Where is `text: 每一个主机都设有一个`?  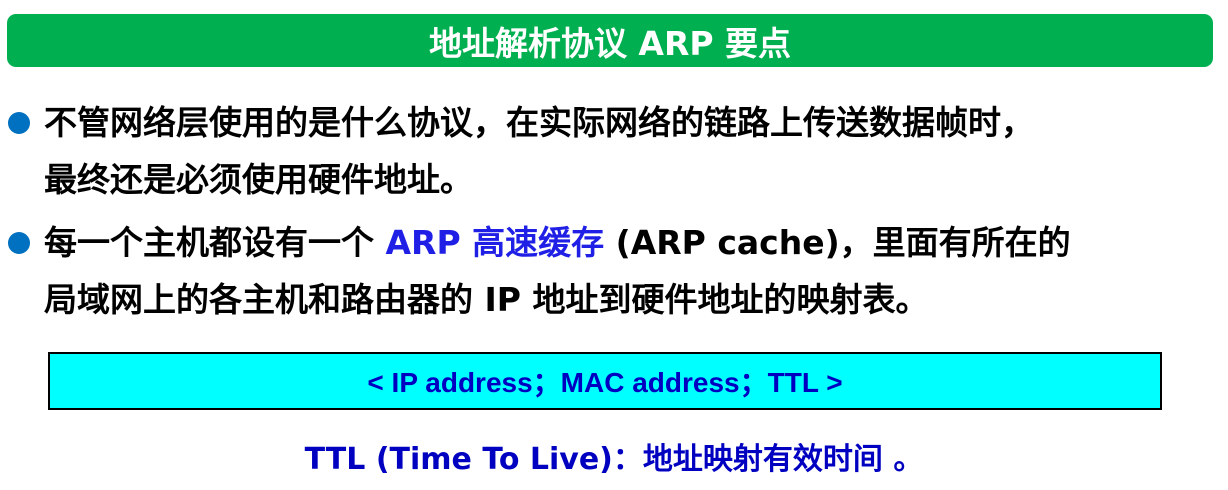 text: 每一个主机都设有一个 is located at coordinates (215, 242).